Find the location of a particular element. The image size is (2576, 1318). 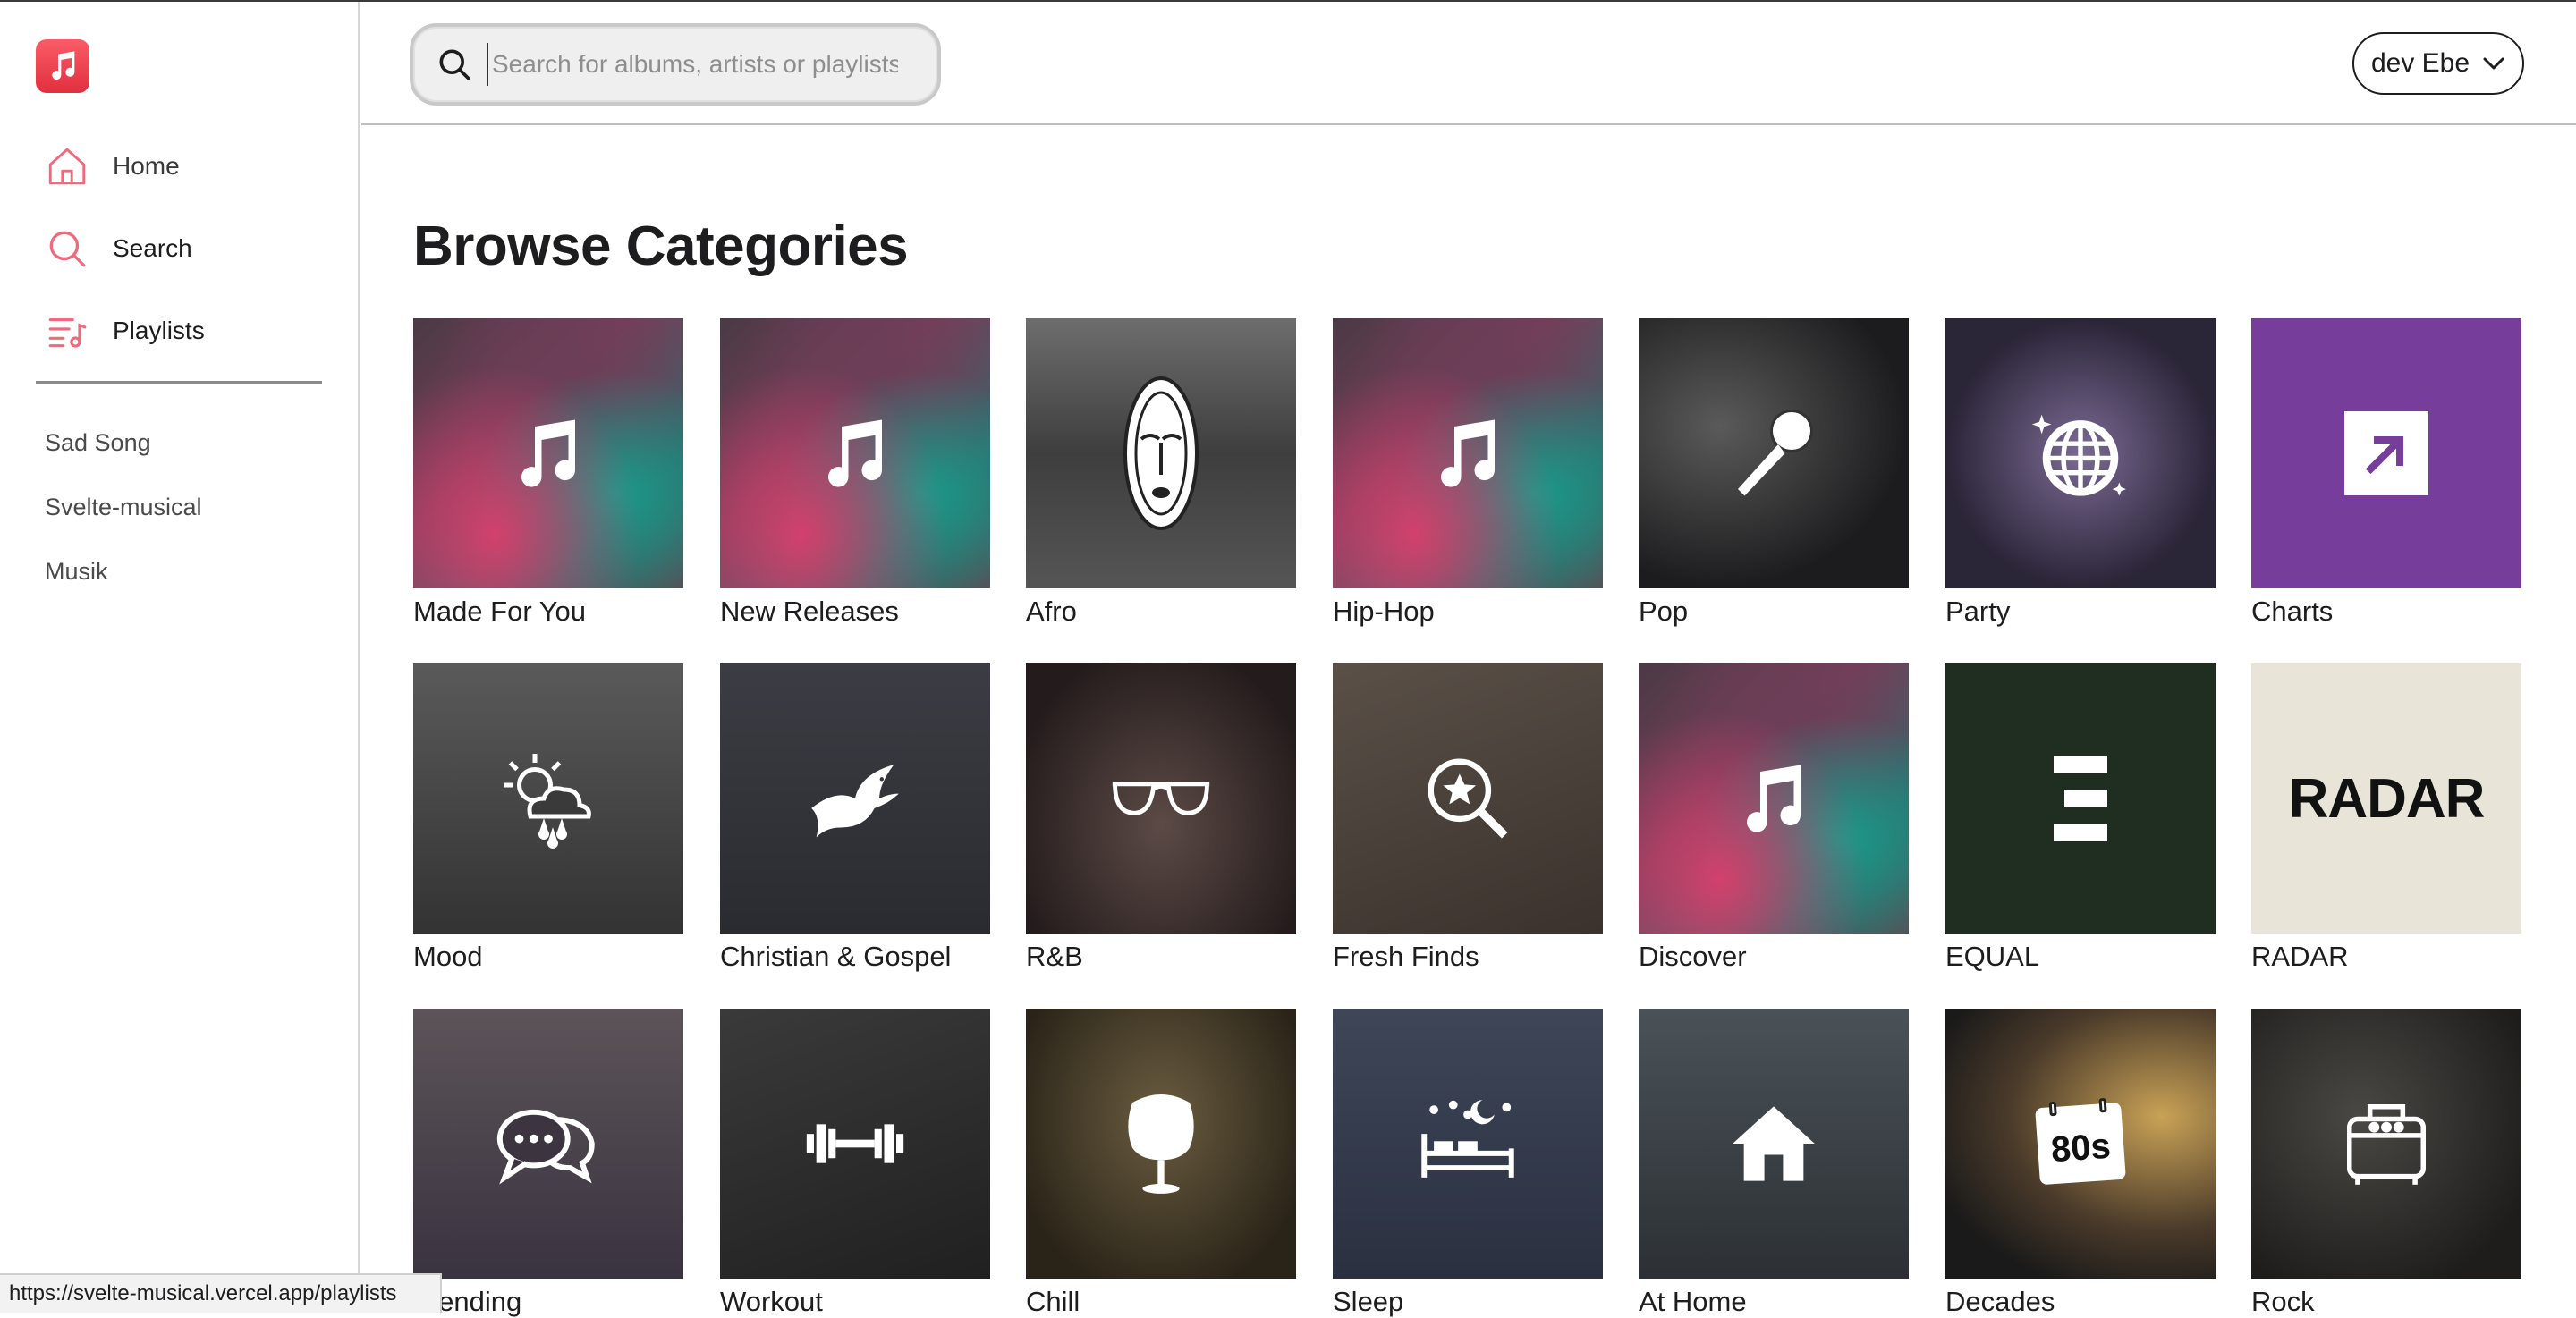

nav-search-label: Search is located at coordinates (152, 248).